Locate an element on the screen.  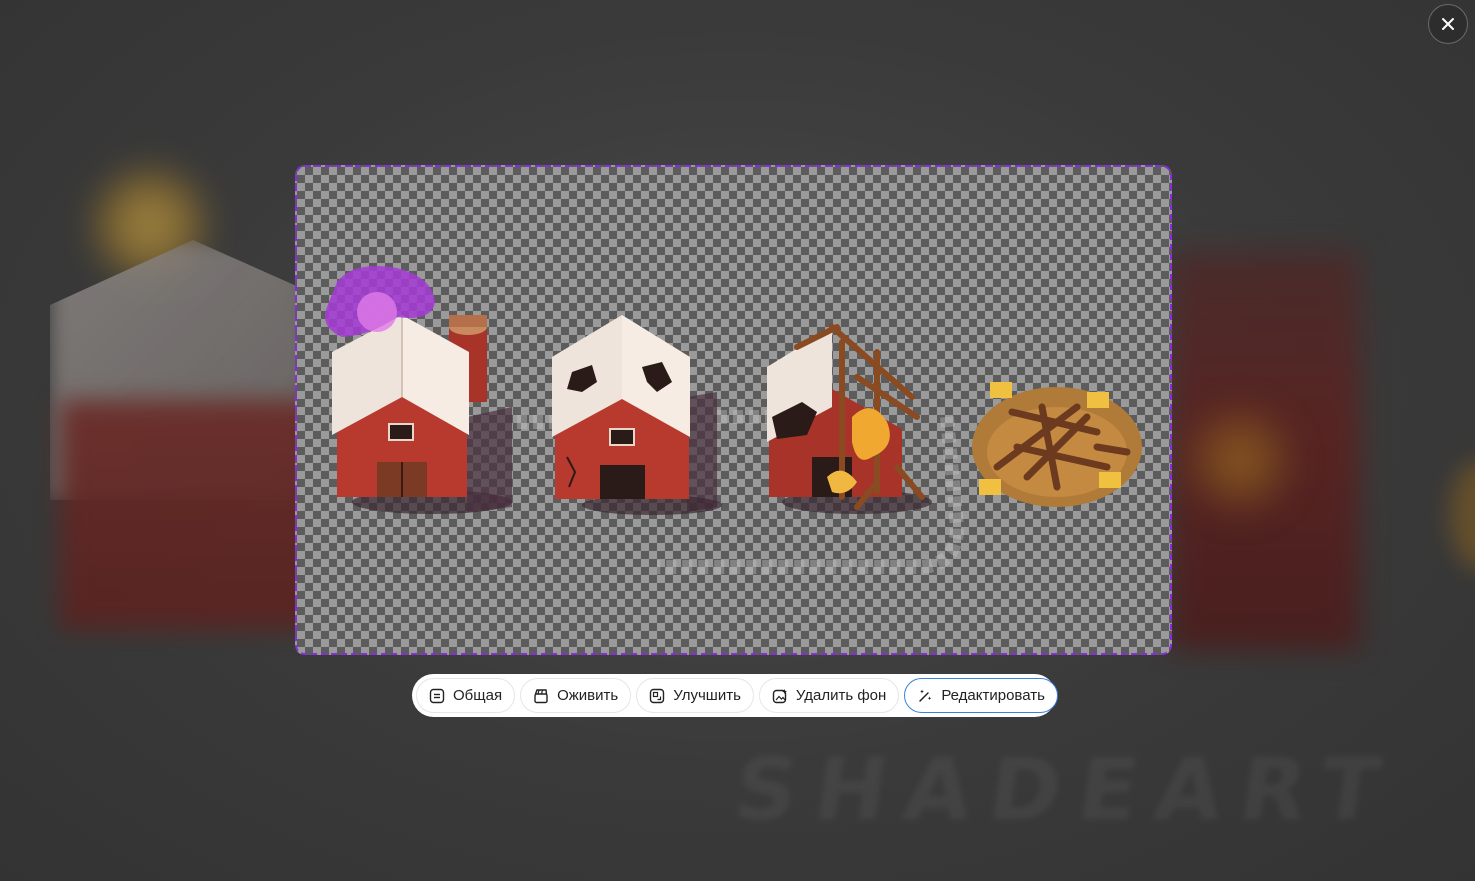
enhance-button: Улучшить is located at coordinates (695, 695).